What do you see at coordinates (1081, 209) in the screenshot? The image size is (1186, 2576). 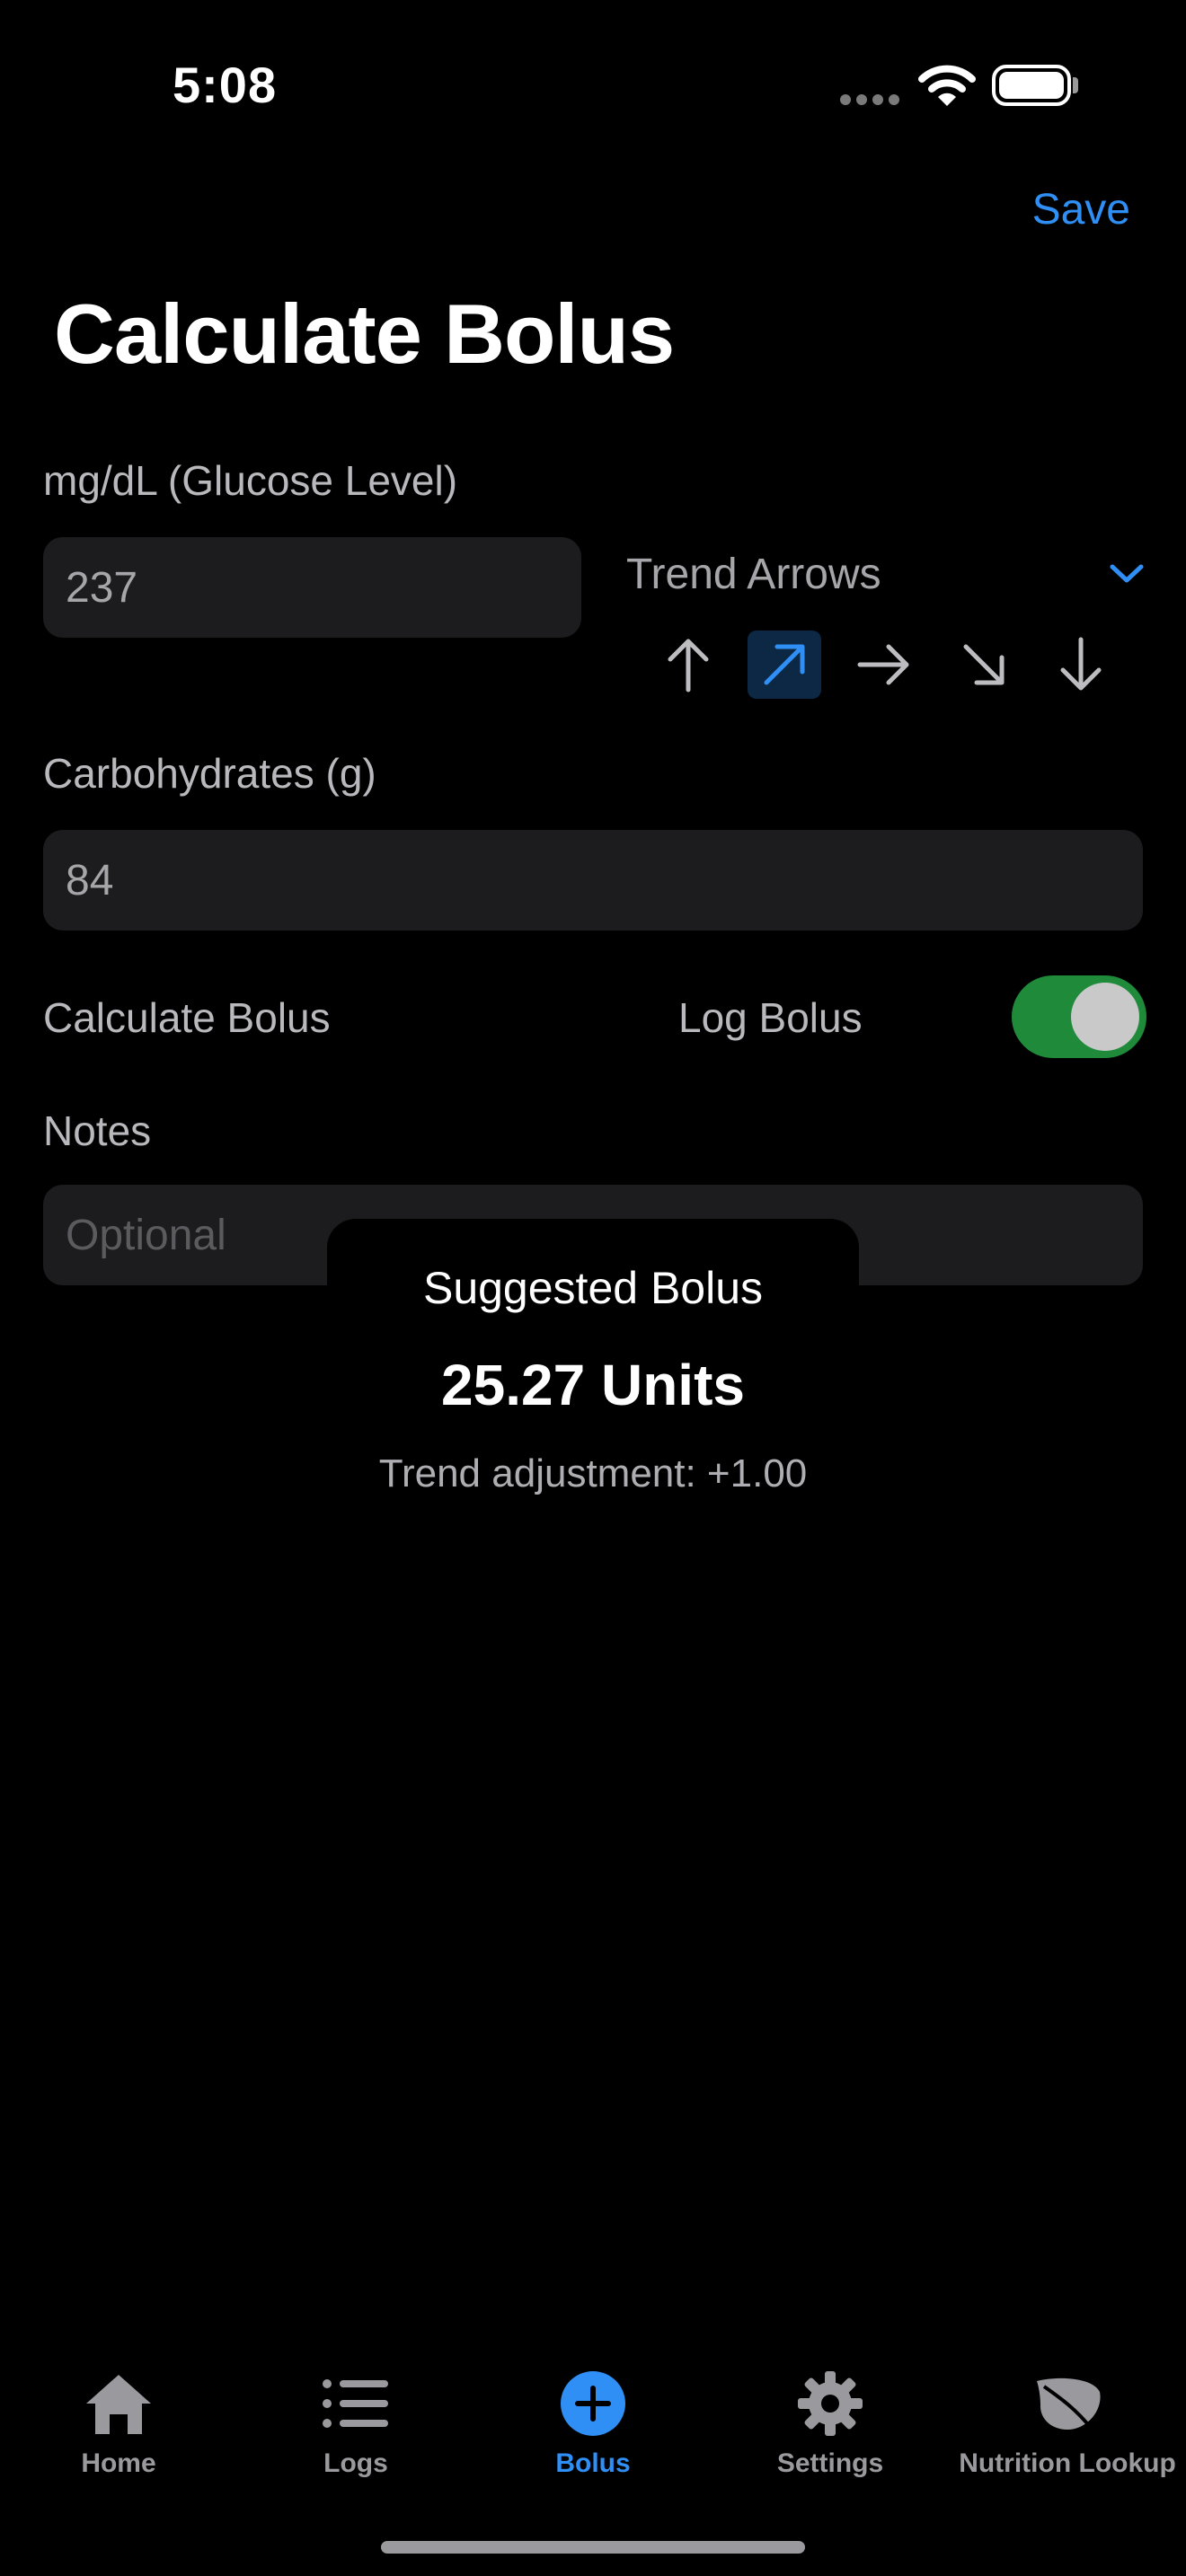 I see `save-button: Save` at bounding box center [1081, 209].